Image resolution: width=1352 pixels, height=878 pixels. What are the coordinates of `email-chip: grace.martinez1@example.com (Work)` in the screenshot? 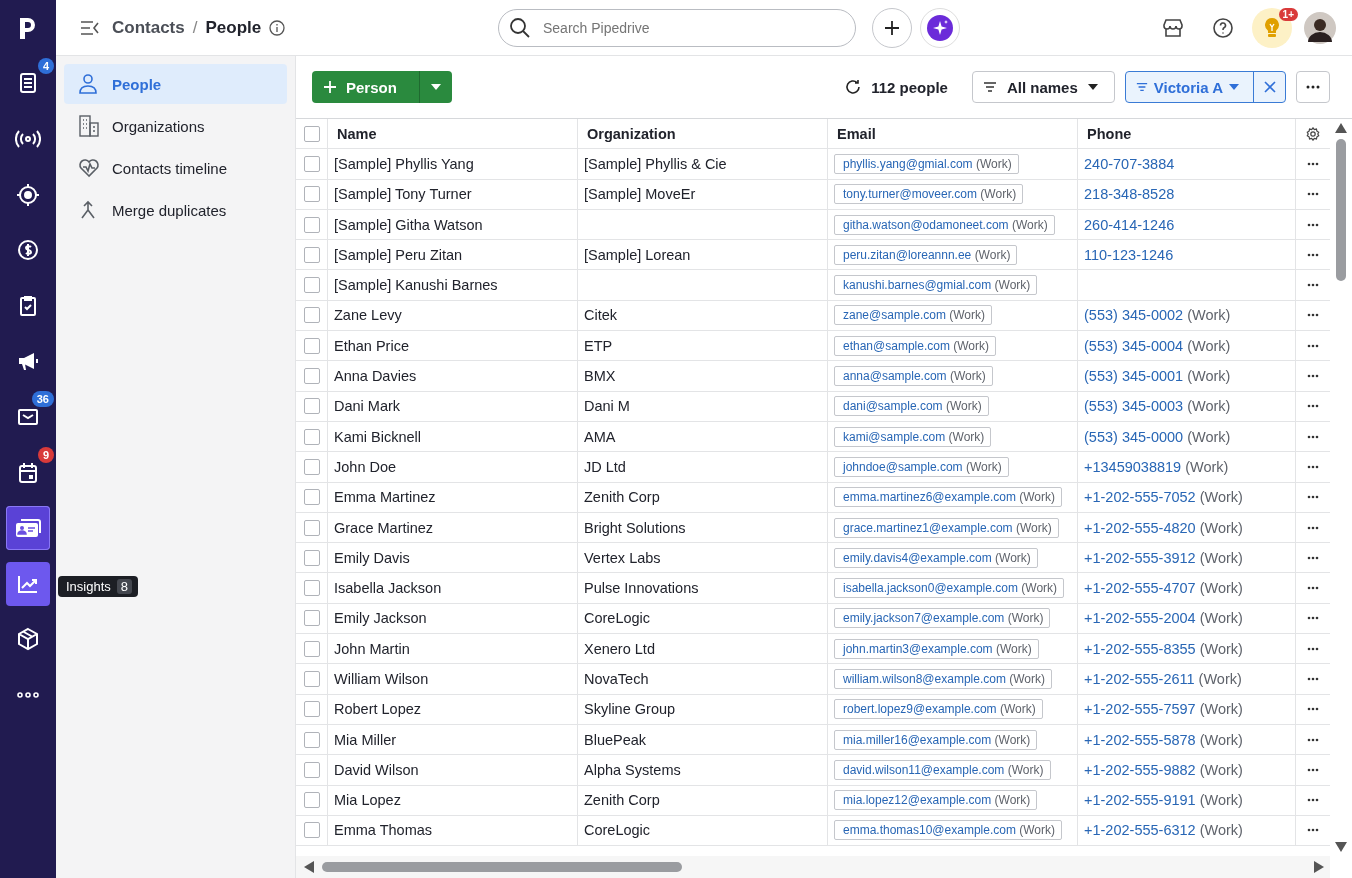 It's located at (946, 527).